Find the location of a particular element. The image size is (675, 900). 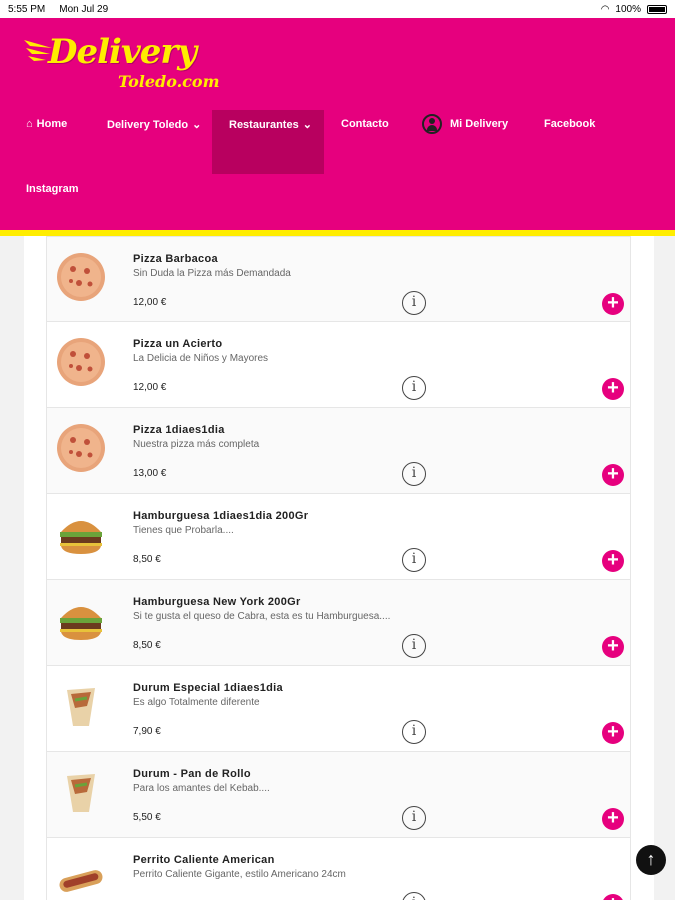

nav-facebook-label: Facebook is located at coordinates (570, 124).